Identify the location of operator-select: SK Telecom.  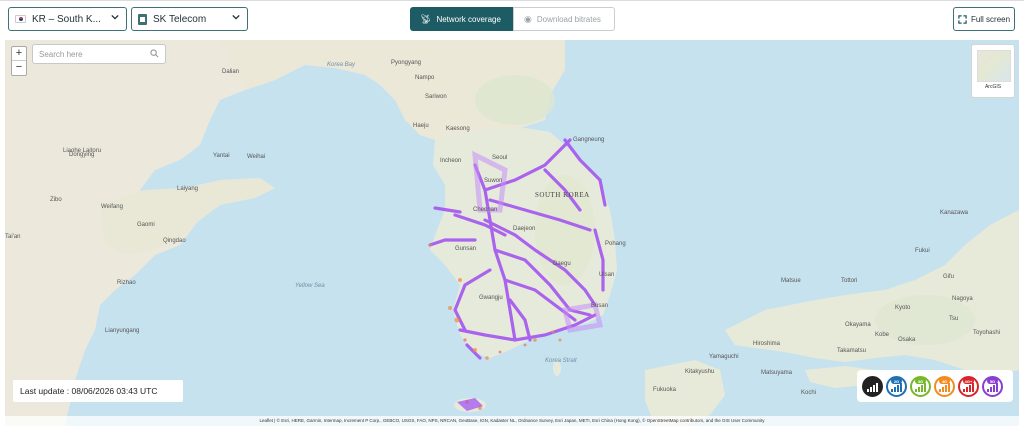
(189, 19).